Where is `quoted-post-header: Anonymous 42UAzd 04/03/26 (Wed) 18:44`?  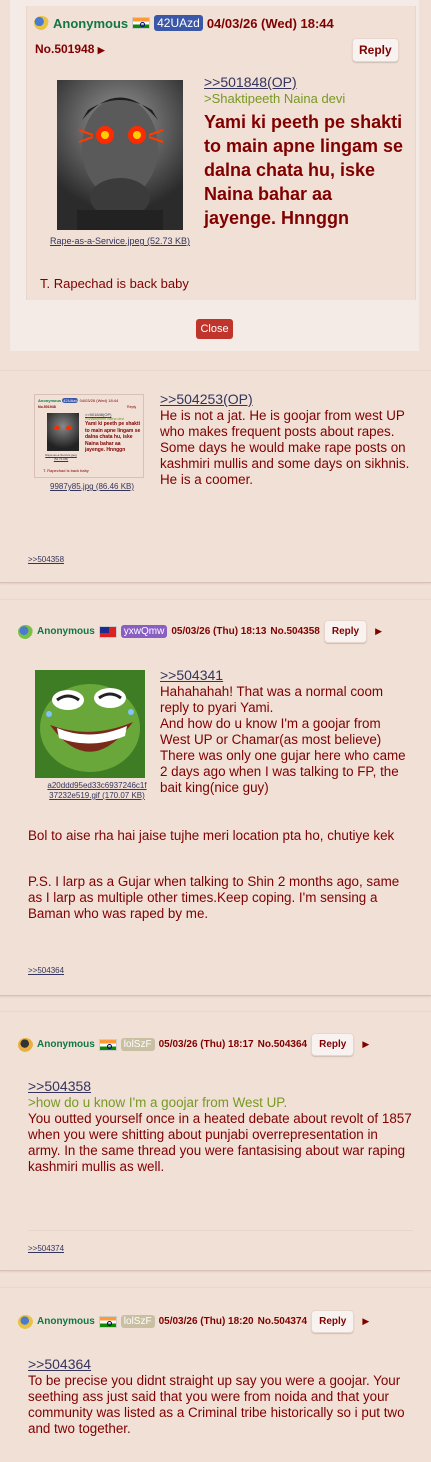 quoted-post-header: Anonymous 42UAzd 04/03/26 (Wed) 18:44 is located at coordinates (184, 23).